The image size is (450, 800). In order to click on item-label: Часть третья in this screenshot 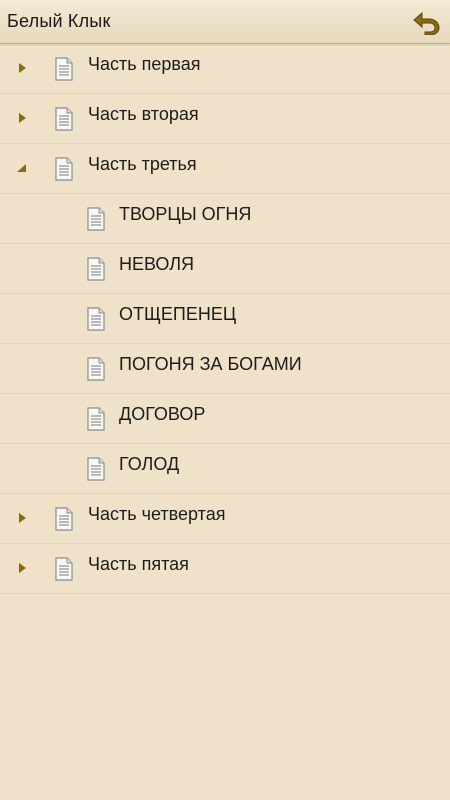, I will do `click(142, 164)`.